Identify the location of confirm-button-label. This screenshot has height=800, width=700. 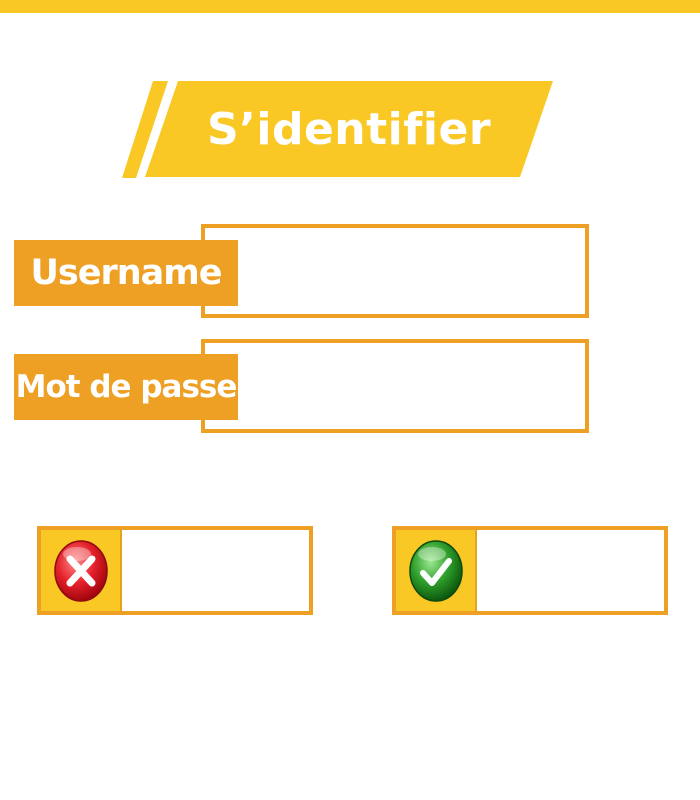
(571, 570).